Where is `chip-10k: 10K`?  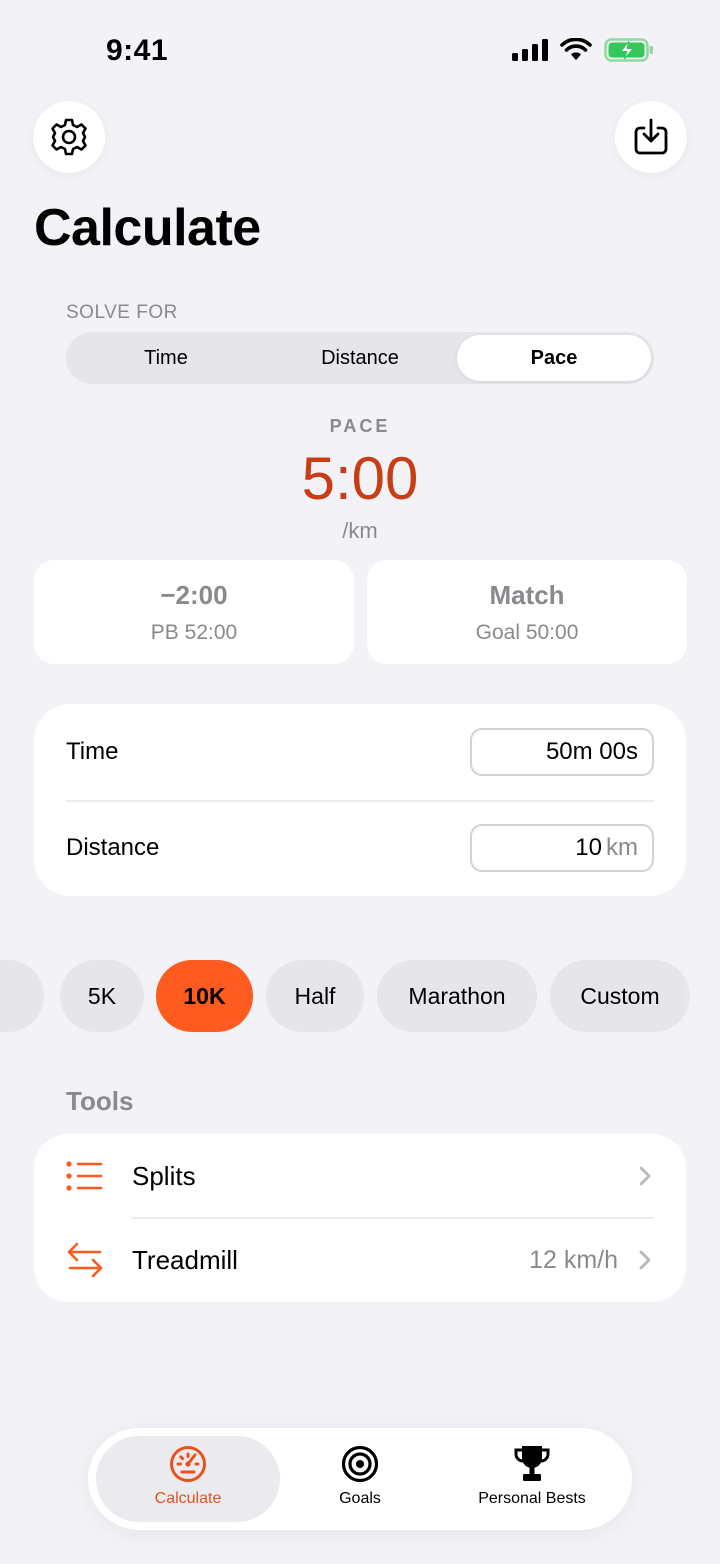 chip-10k: 10K is located at coordinates (204, 996).